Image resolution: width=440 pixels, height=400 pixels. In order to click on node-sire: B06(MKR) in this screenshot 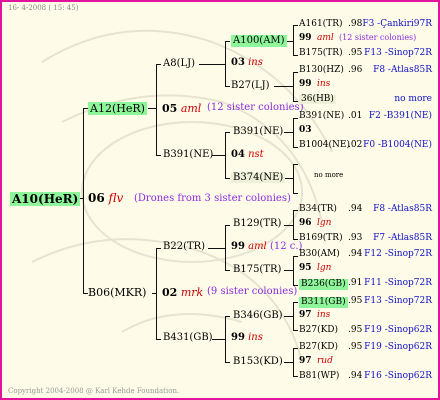, I will do `click(117, 292)`.